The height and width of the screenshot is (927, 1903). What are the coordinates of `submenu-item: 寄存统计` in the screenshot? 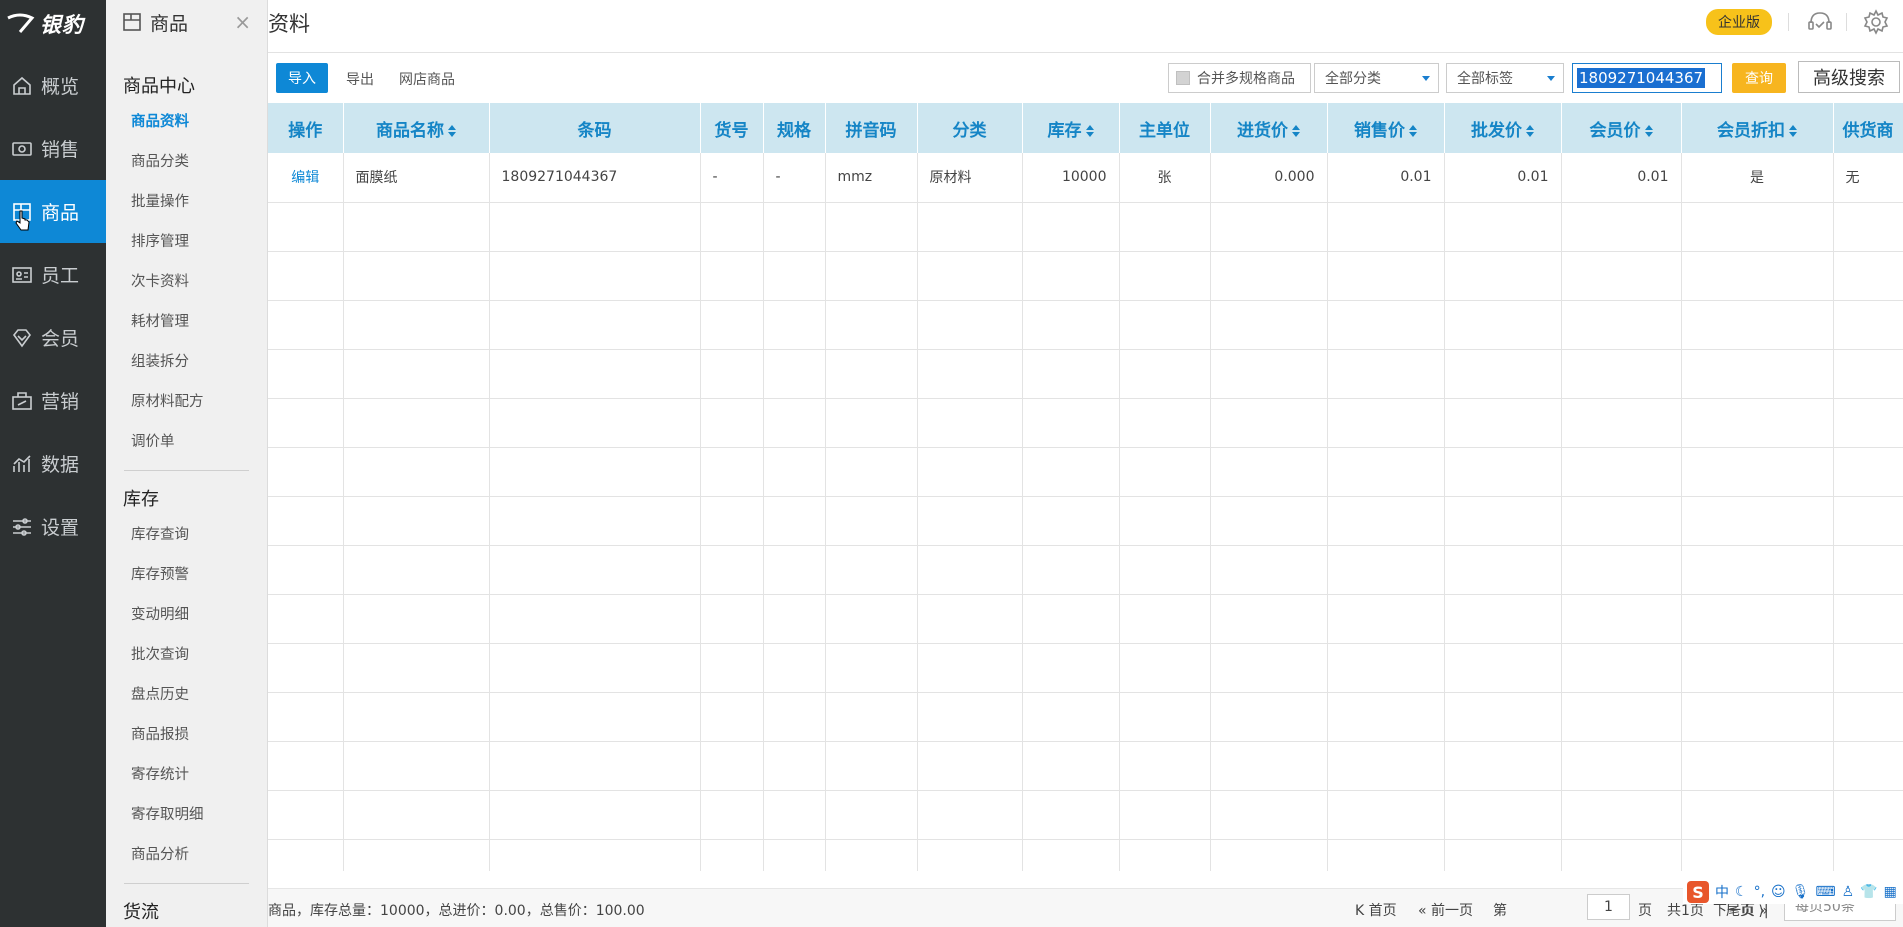 It's located at (186, 775).